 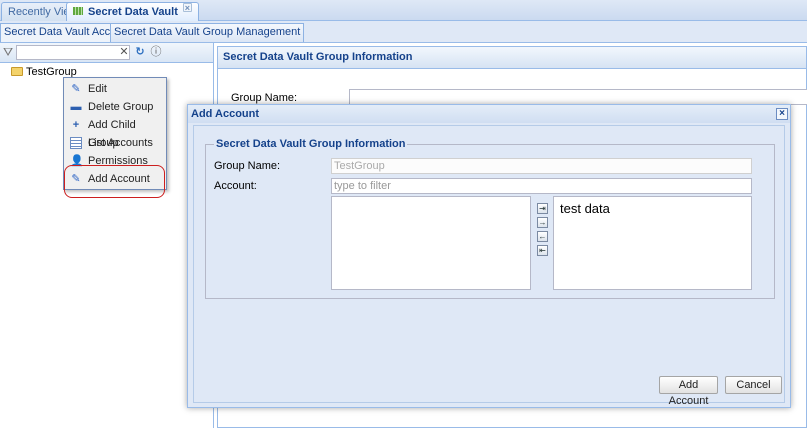 What do you see at coordinates (541, 186) in the screenshot?
I see `account-filter-input` at bounding box center [541, 186].